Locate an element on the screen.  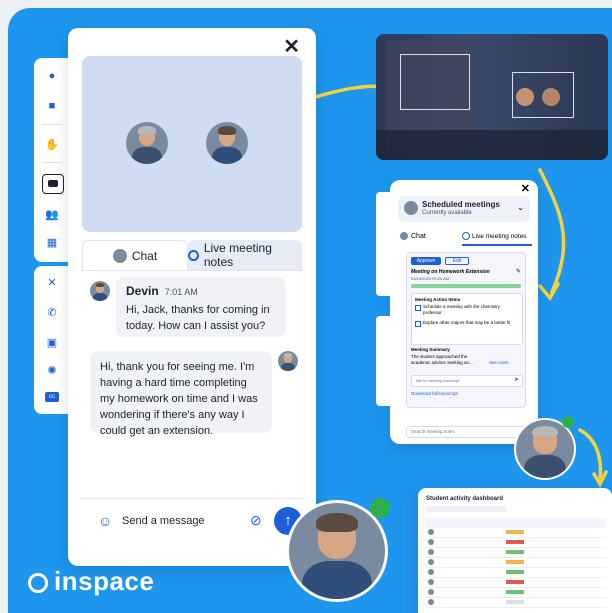
meeting-title: Meeting on Homework Extension is located at coordinates (450, 272).